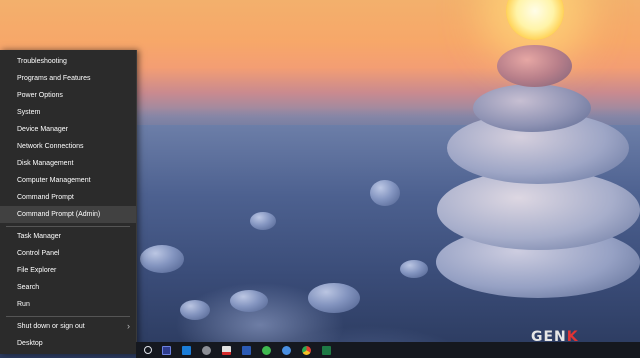 This screenshot has width=640, height=358. I want to click on excel-icon, so click(326, 350).